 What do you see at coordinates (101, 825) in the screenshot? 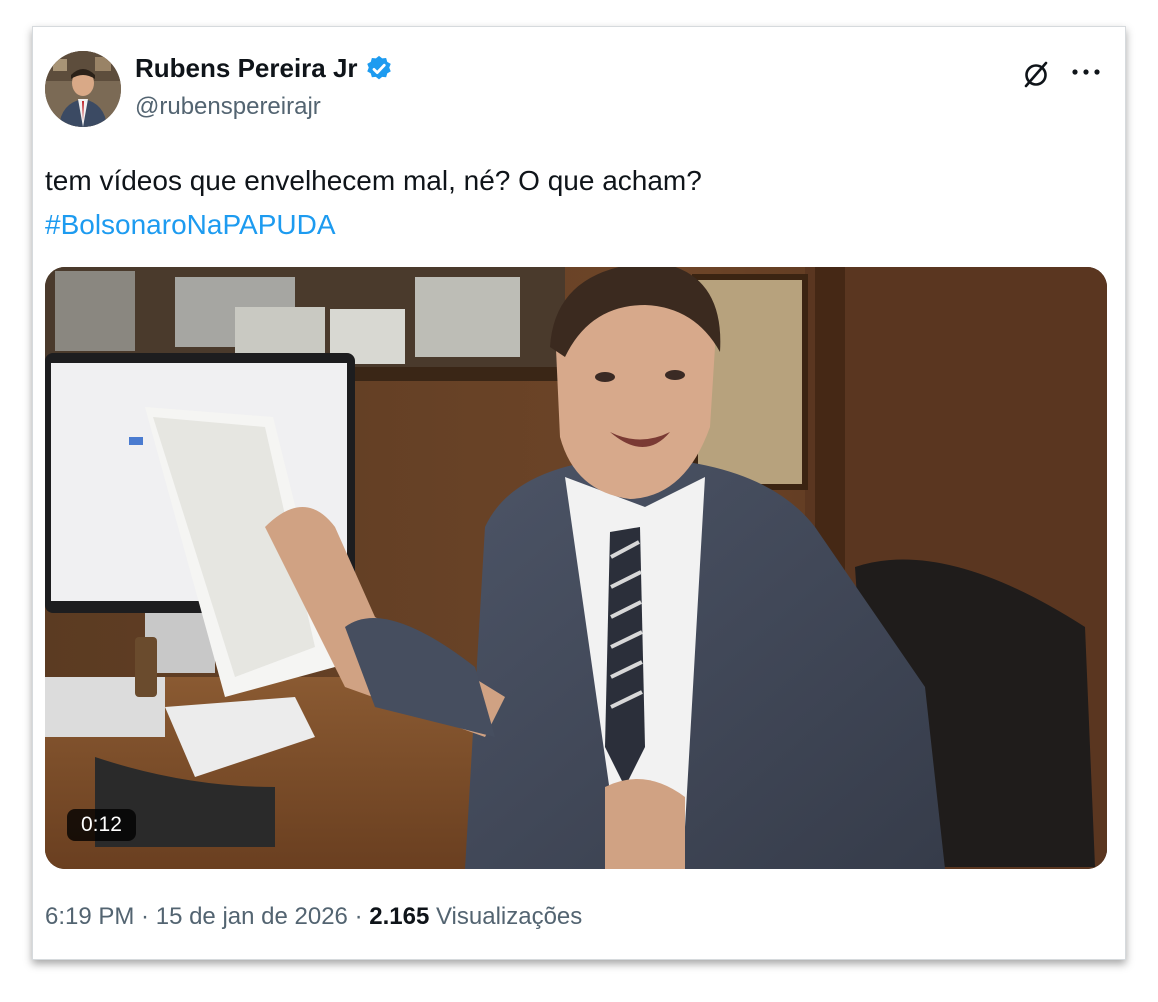
I see `video-duration-badge: 0:12` at bounding box center [101, 825].